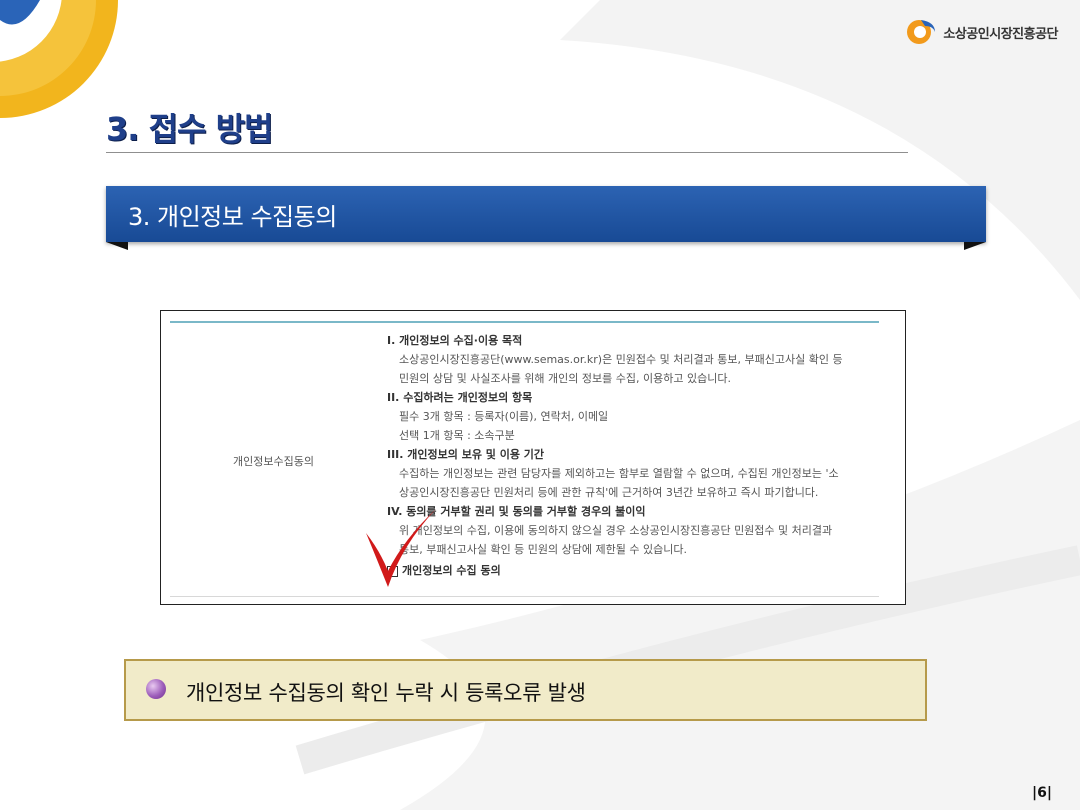 The height and width of the screenshot is (810, 1080). I want to click on banner-fold-left, so click(117, 246).